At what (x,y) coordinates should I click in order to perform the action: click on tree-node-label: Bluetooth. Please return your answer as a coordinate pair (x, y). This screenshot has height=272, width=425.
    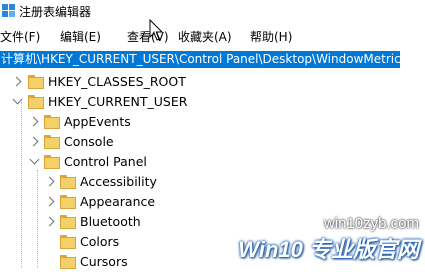
    Looking at the image, I should click on (110, 221).